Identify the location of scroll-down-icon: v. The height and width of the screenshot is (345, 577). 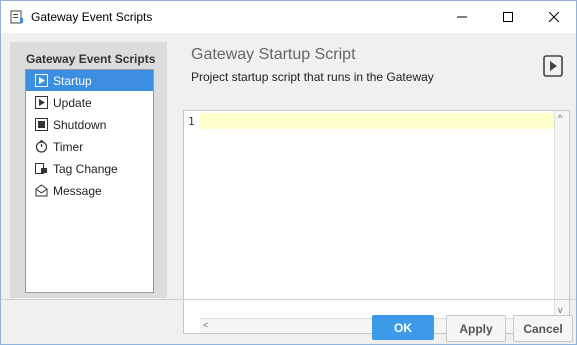
(560, 310).